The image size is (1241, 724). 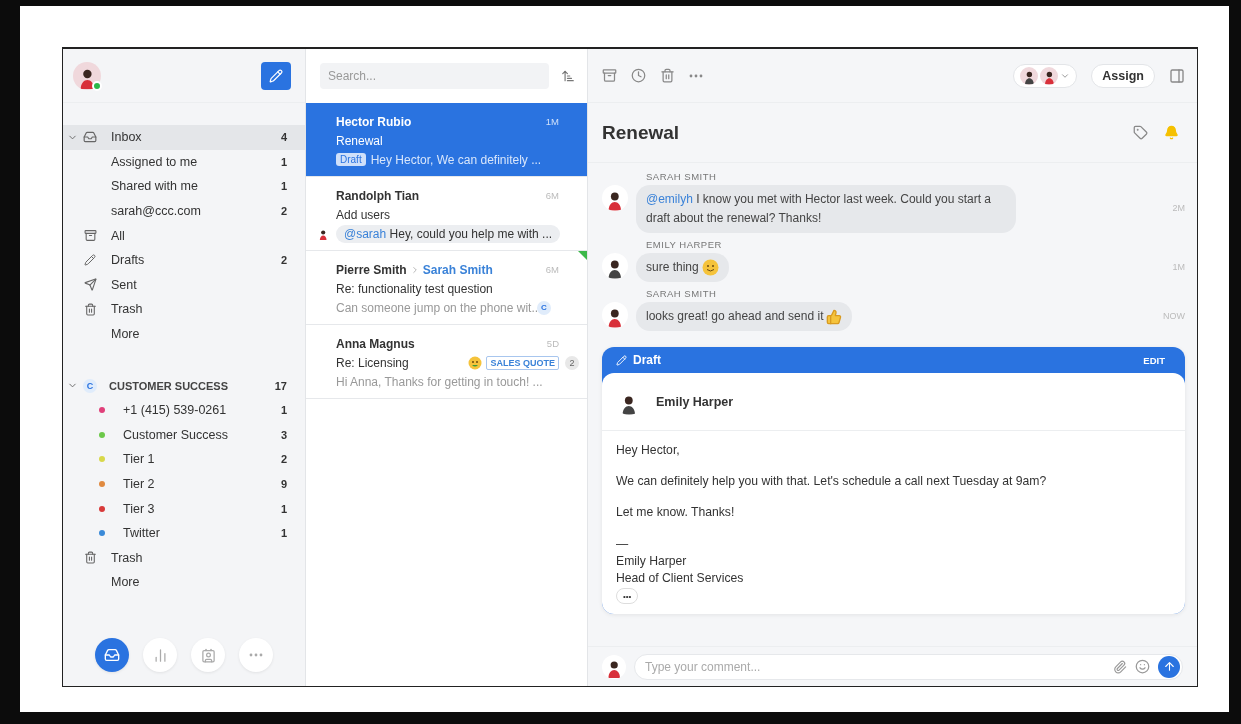 What do you see at coordinates (826, 209) in the screenshot?
I see `message-bubble: @emilyh I know you met with Hector last week. Could you start a draft about the renewal? Thanks!` at bounding box center [826, 209].